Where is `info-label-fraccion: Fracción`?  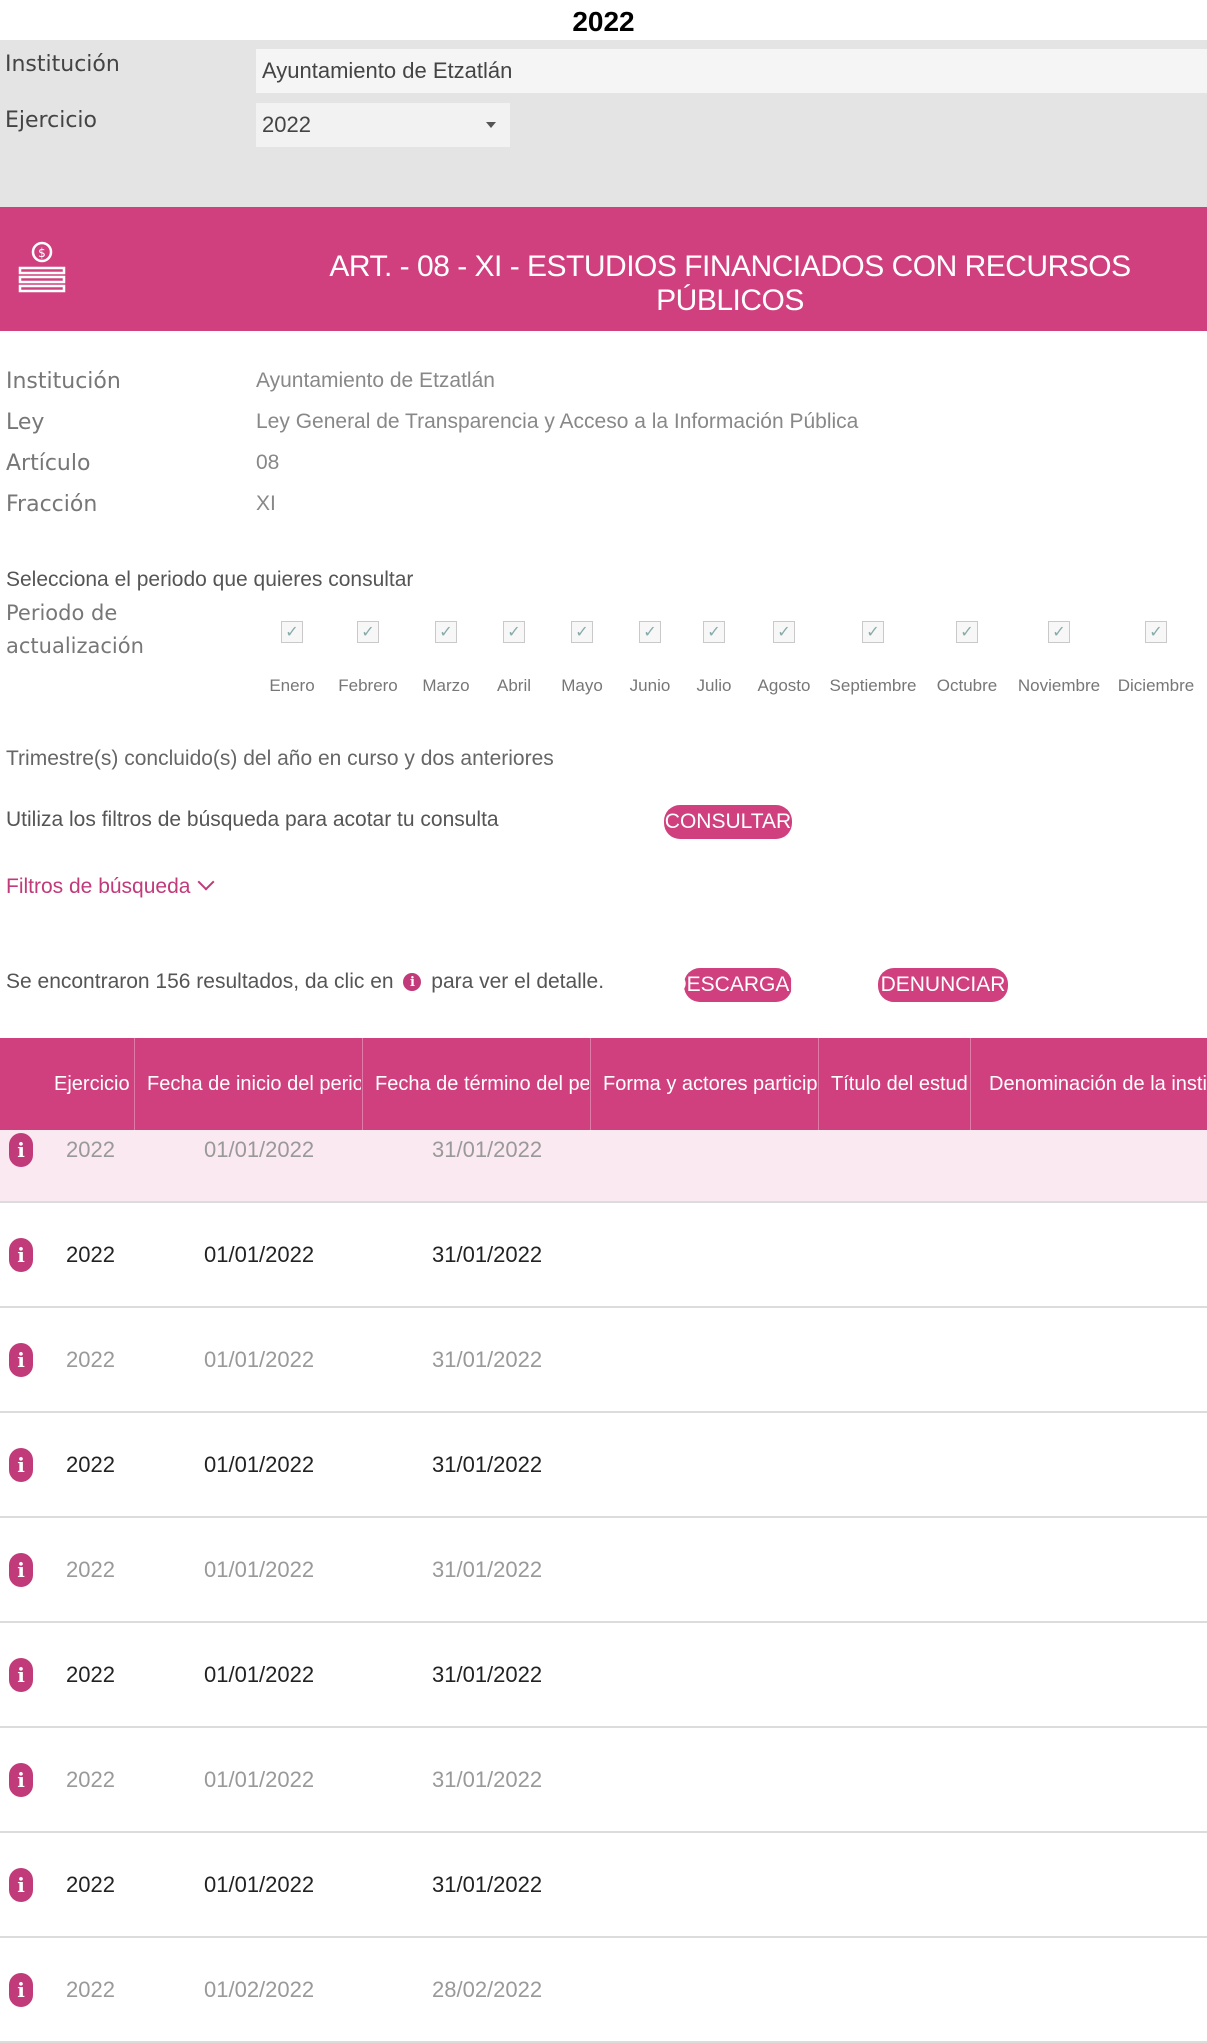 info-label-fraccion: Fracción is located at coordinates (52, 504).